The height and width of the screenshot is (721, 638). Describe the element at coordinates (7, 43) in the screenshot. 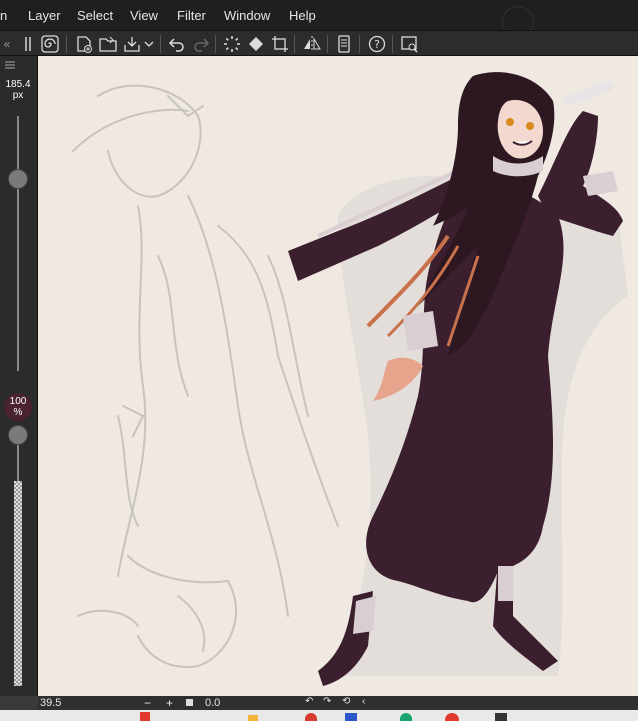

I see `collapse-left-icon: «` at that location.